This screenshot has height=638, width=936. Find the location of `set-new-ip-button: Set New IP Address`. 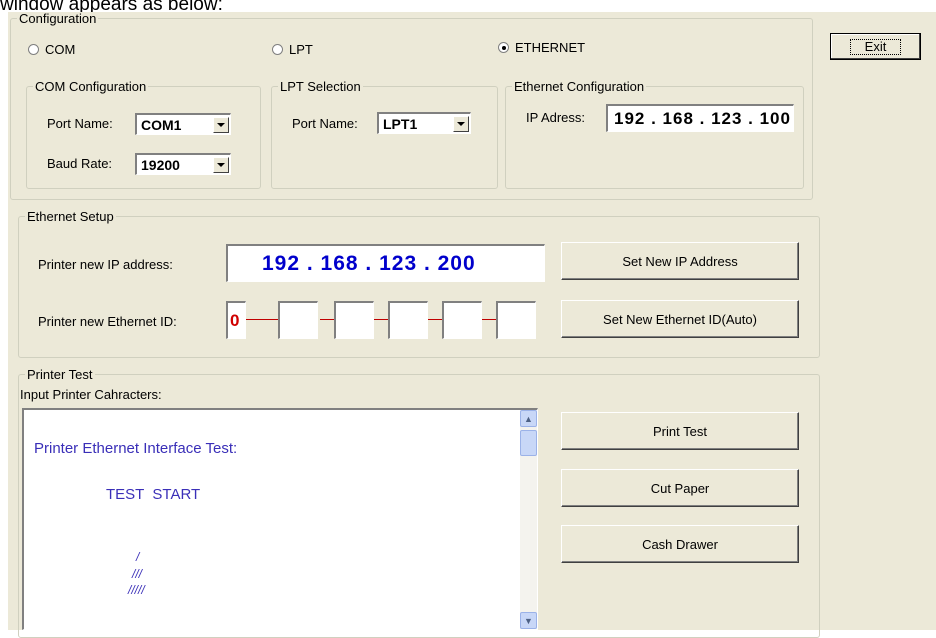

set-new-ip-button: Set New IP Address is located at coordinates (680, 261).